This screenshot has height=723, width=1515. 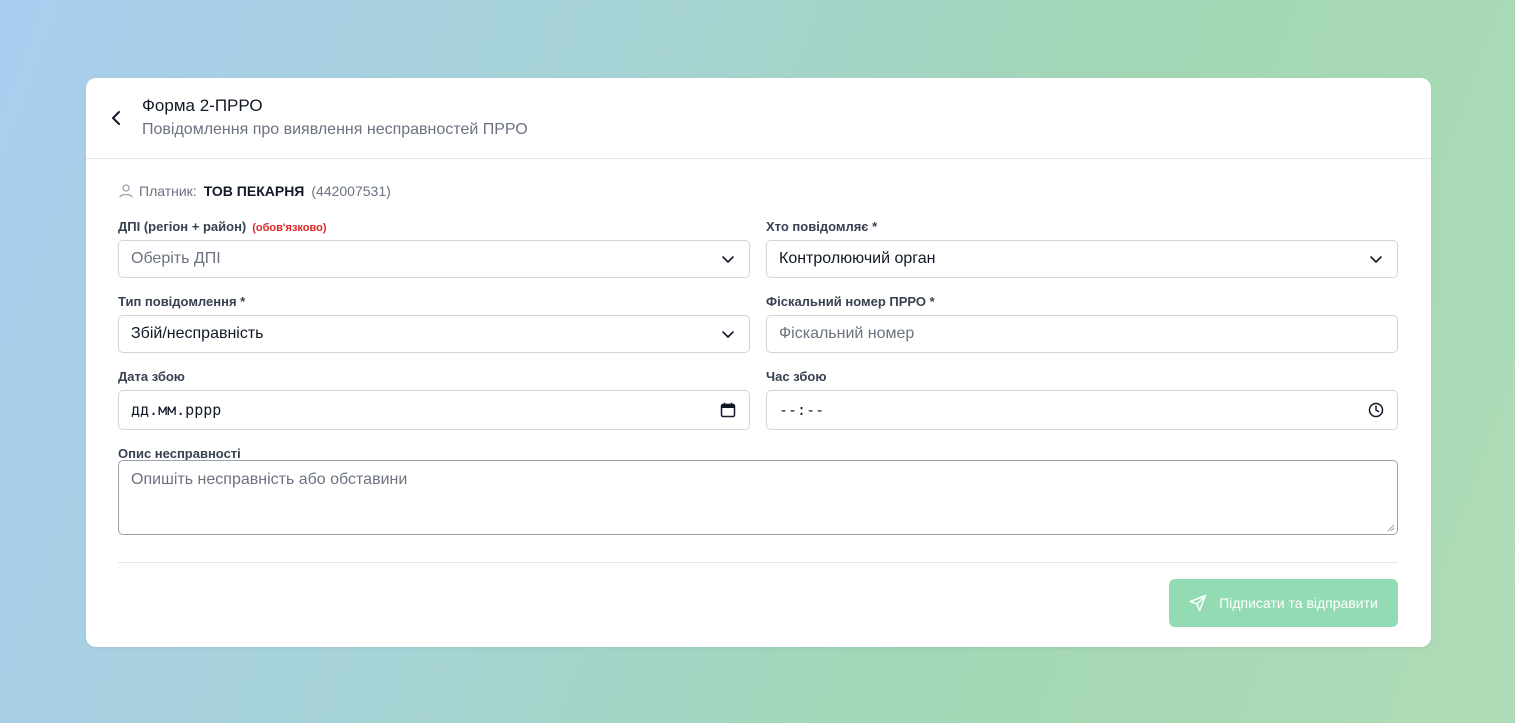 I want to click on page-title: Форма 2-ПРРО, so click(x=202, y=105).